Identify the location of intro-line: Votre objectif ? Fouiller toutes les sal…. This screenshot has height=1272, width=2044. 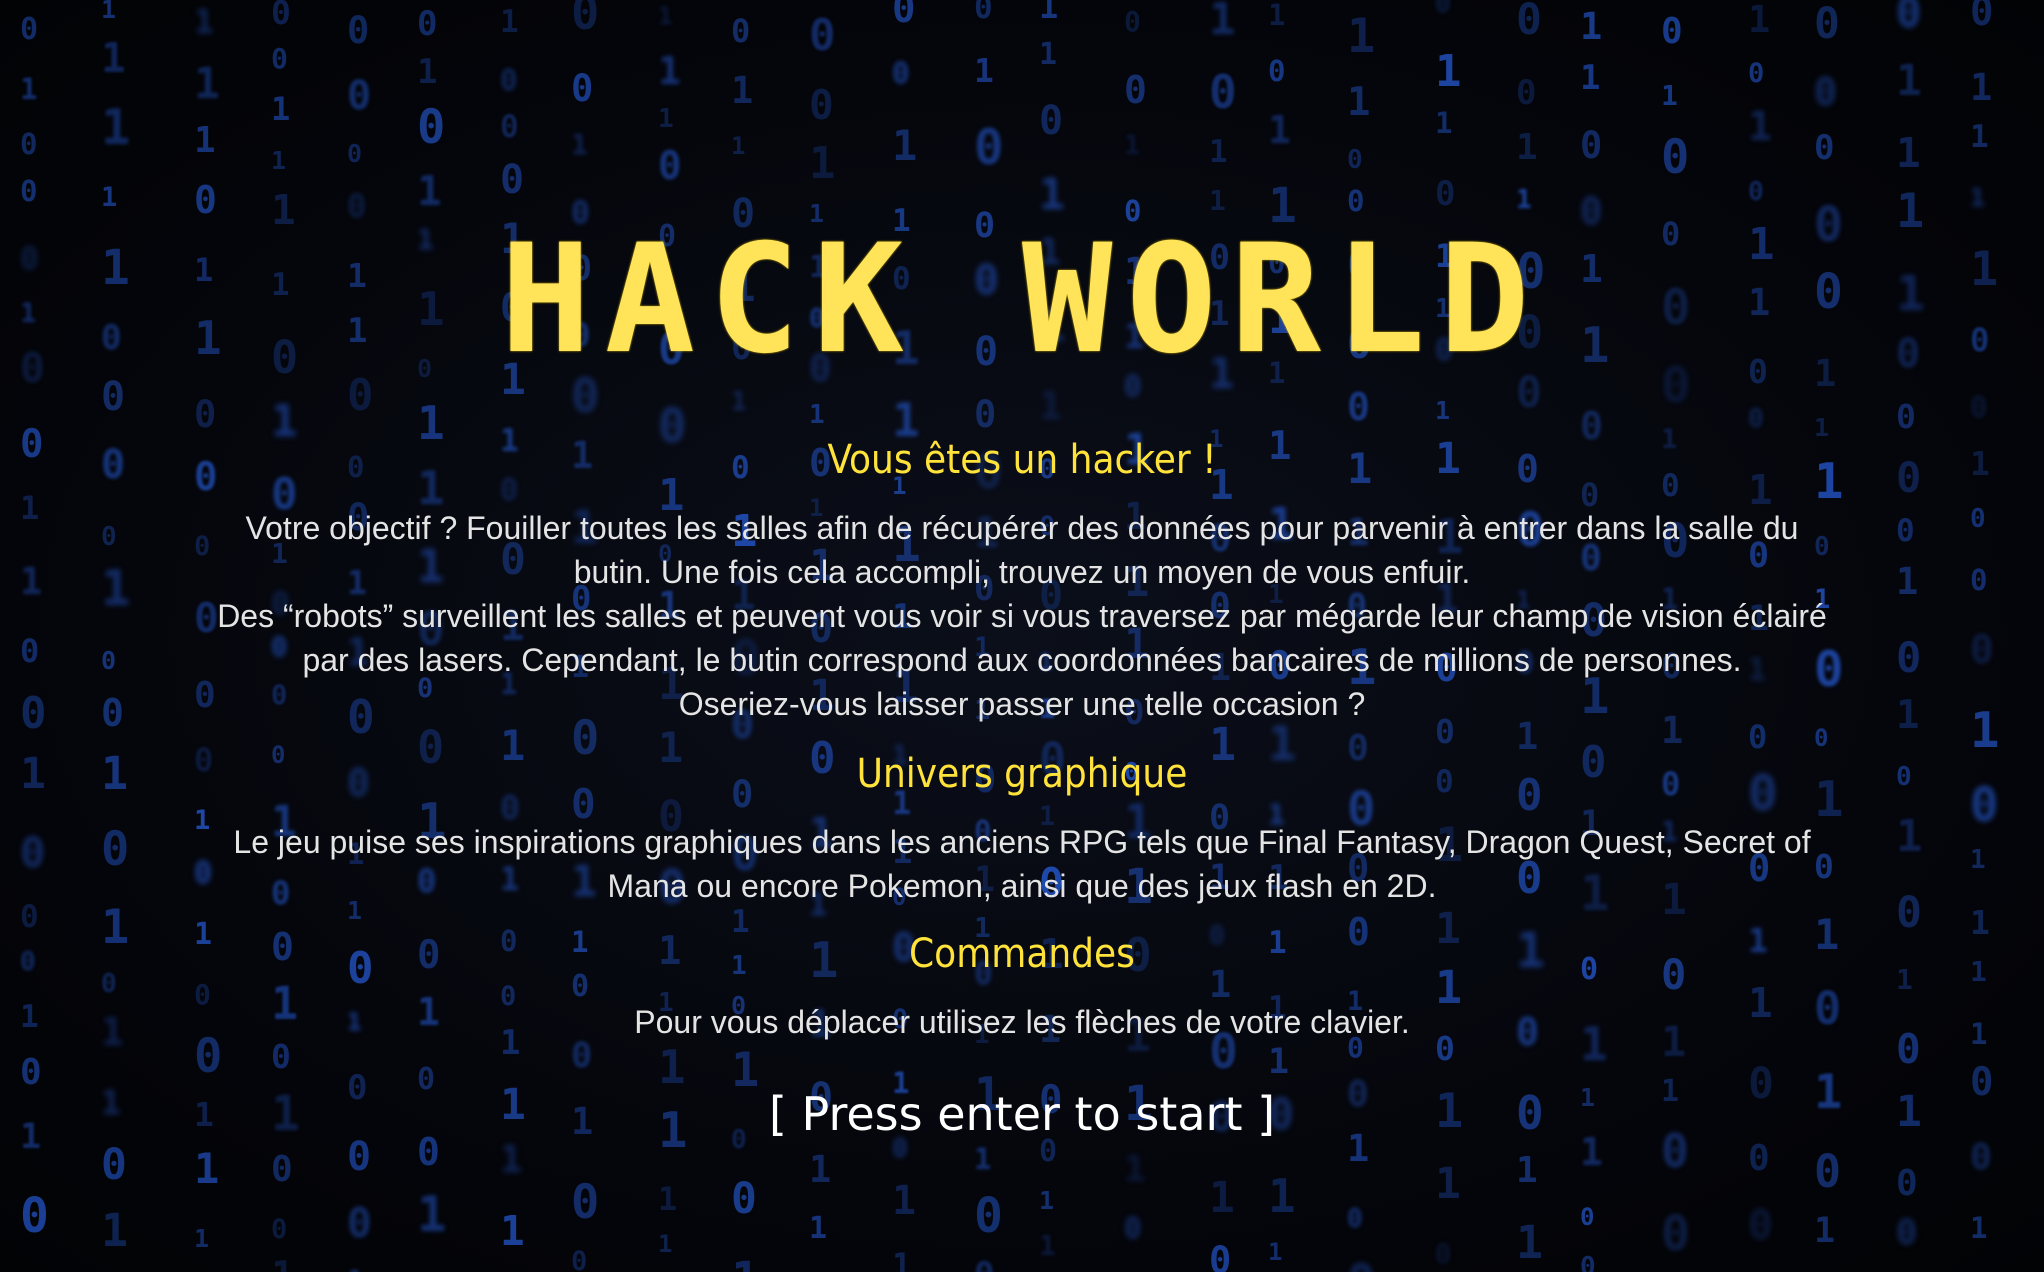
(1022, 528).